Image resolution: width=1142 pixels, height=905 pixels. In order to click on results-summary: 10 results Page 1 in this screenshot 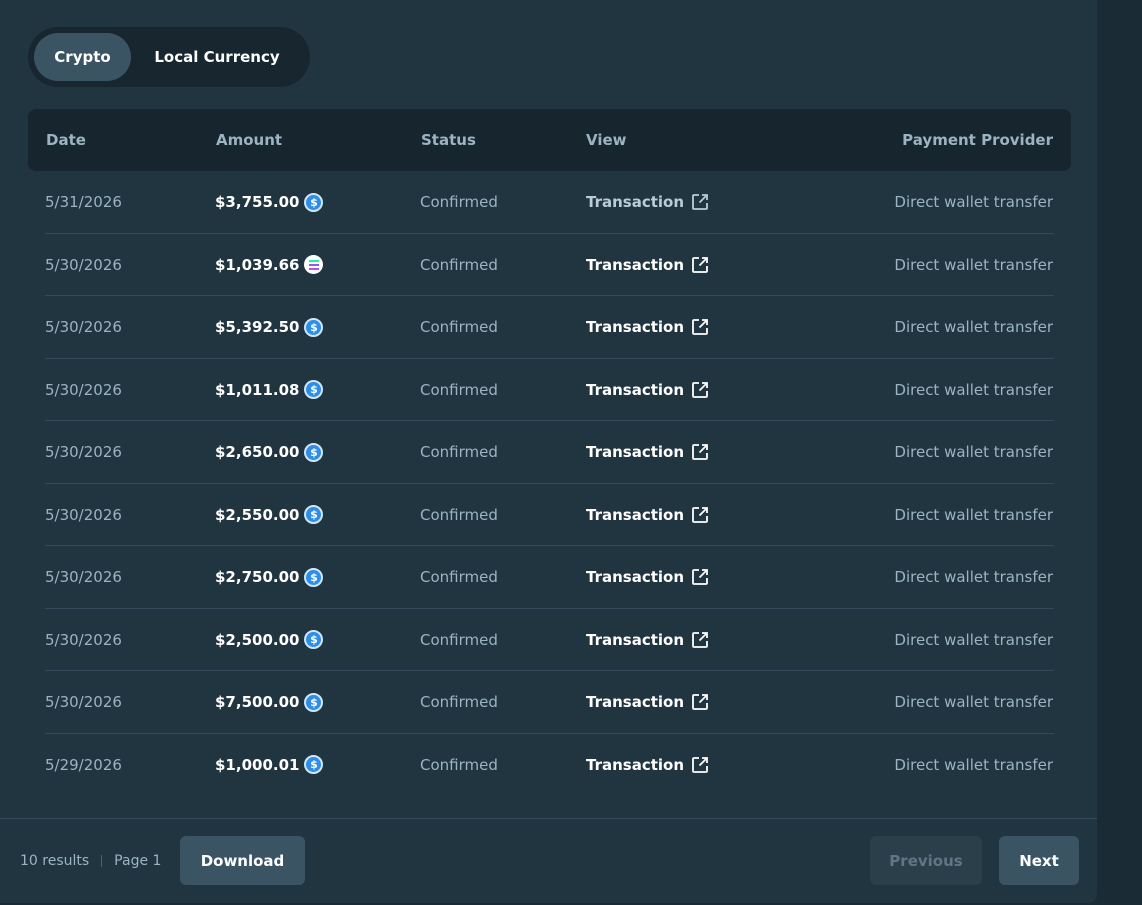, I will do `click(90, 861)`.